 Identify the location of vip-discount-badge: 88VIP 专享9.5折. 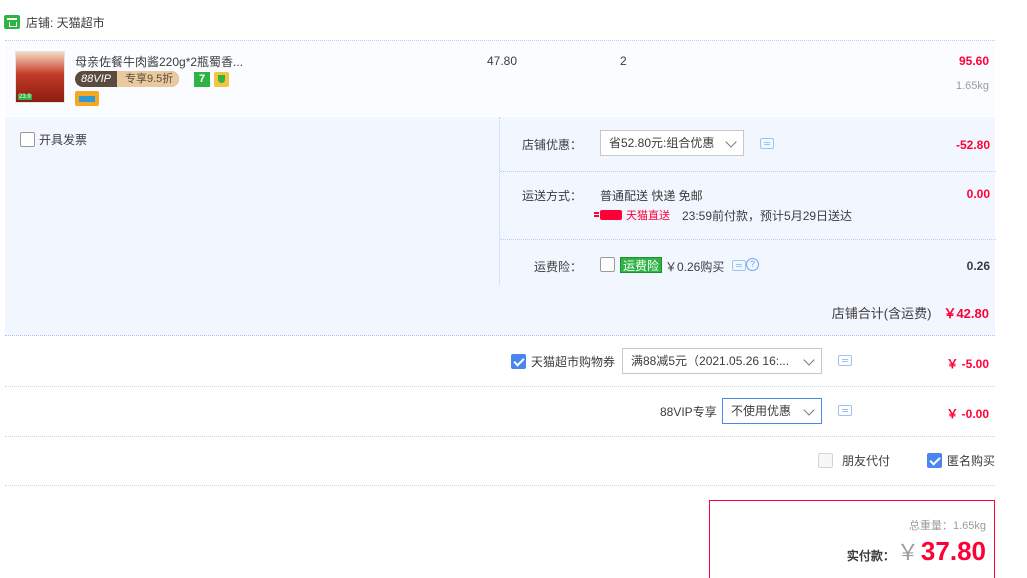
(127, 79).